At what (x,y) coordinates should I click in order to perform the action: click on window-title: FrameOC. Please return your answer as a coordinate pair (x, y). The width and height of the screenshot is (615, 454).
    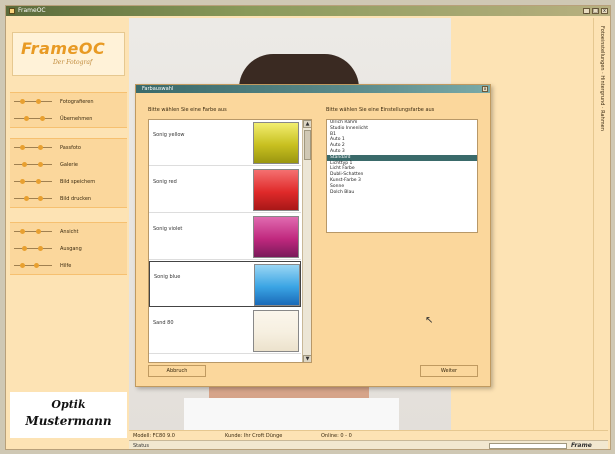
    Looking at the image, I should click on (32, 10).